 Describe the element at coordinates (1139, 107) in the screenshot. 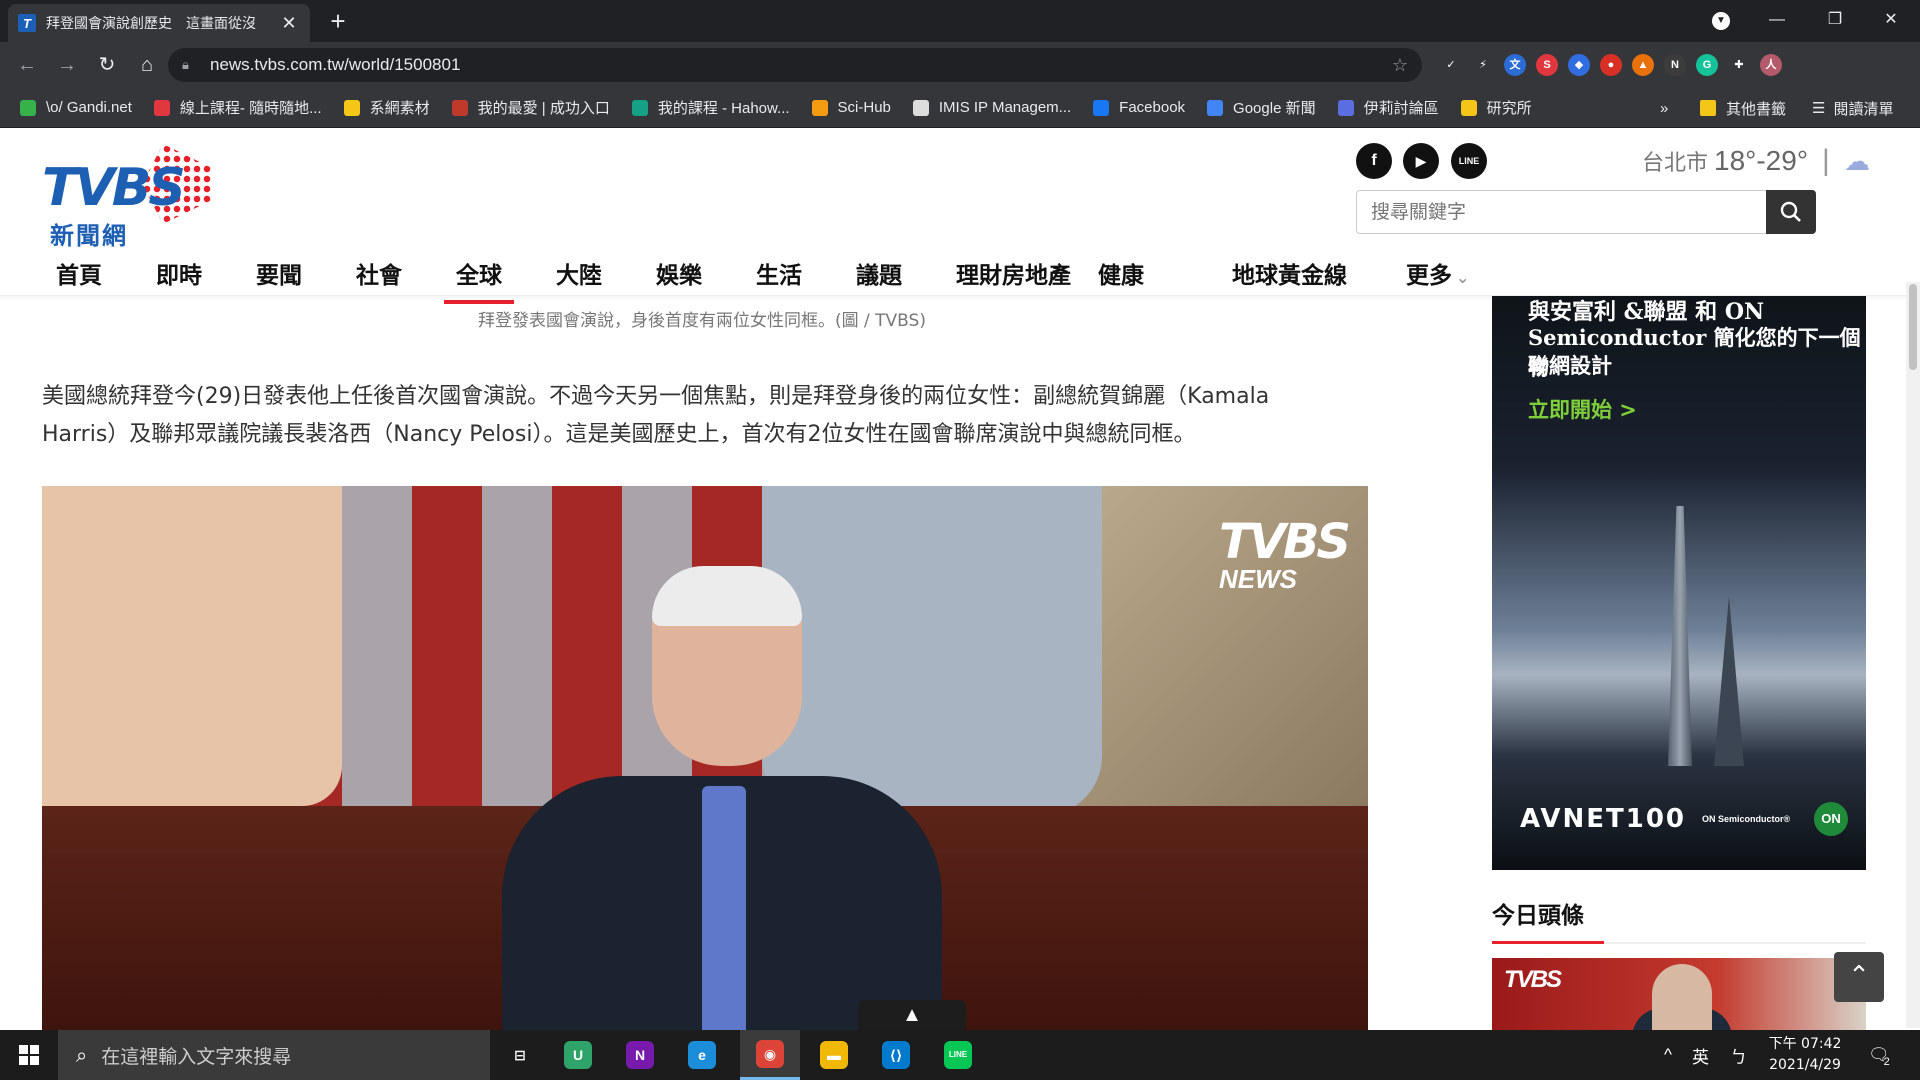

I see `bookmark-item: Facebook` at that location.